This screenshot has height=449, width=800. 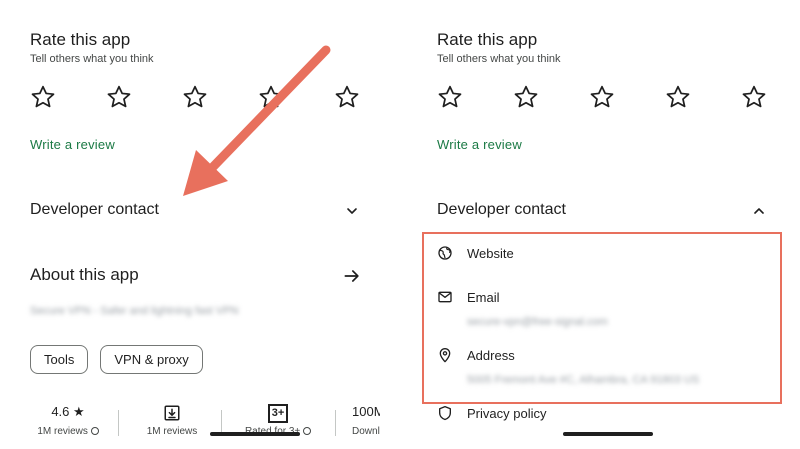 What do you see at coordinates (483, 297) in the screenshot?
I see `email-label: Email` at bounding box center [483, 297].